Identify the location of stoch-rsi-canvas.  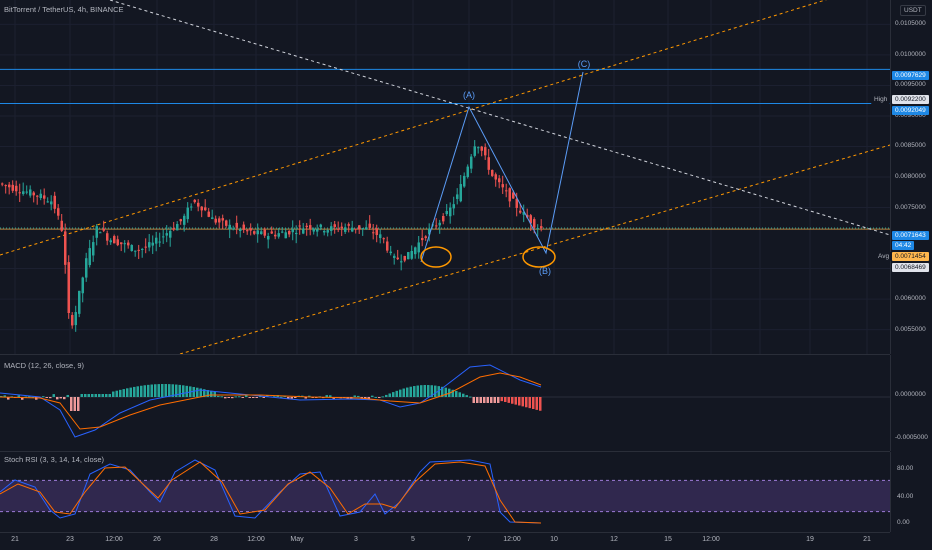
(445, 492).